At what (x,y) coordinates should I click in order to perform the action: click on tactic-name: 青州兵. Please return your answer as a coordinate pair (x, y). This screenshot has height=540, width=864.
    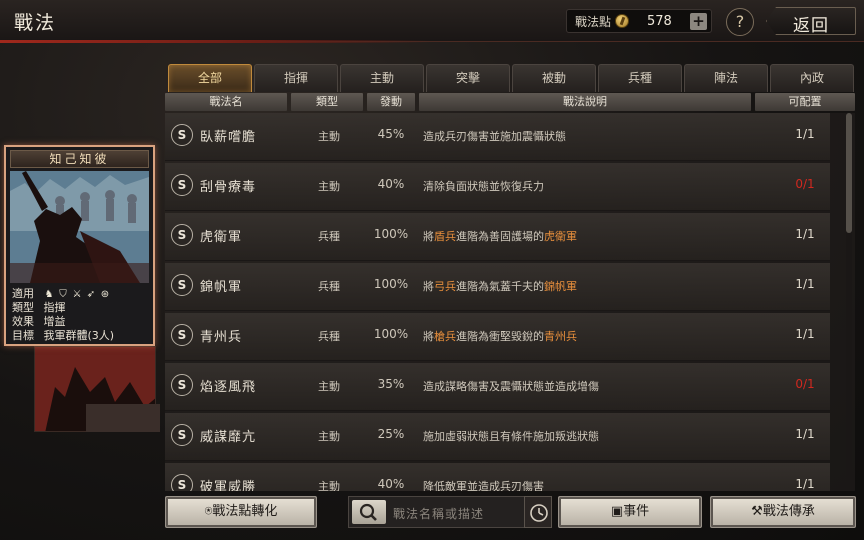
    Looking at the image, I should click on (221, 337).